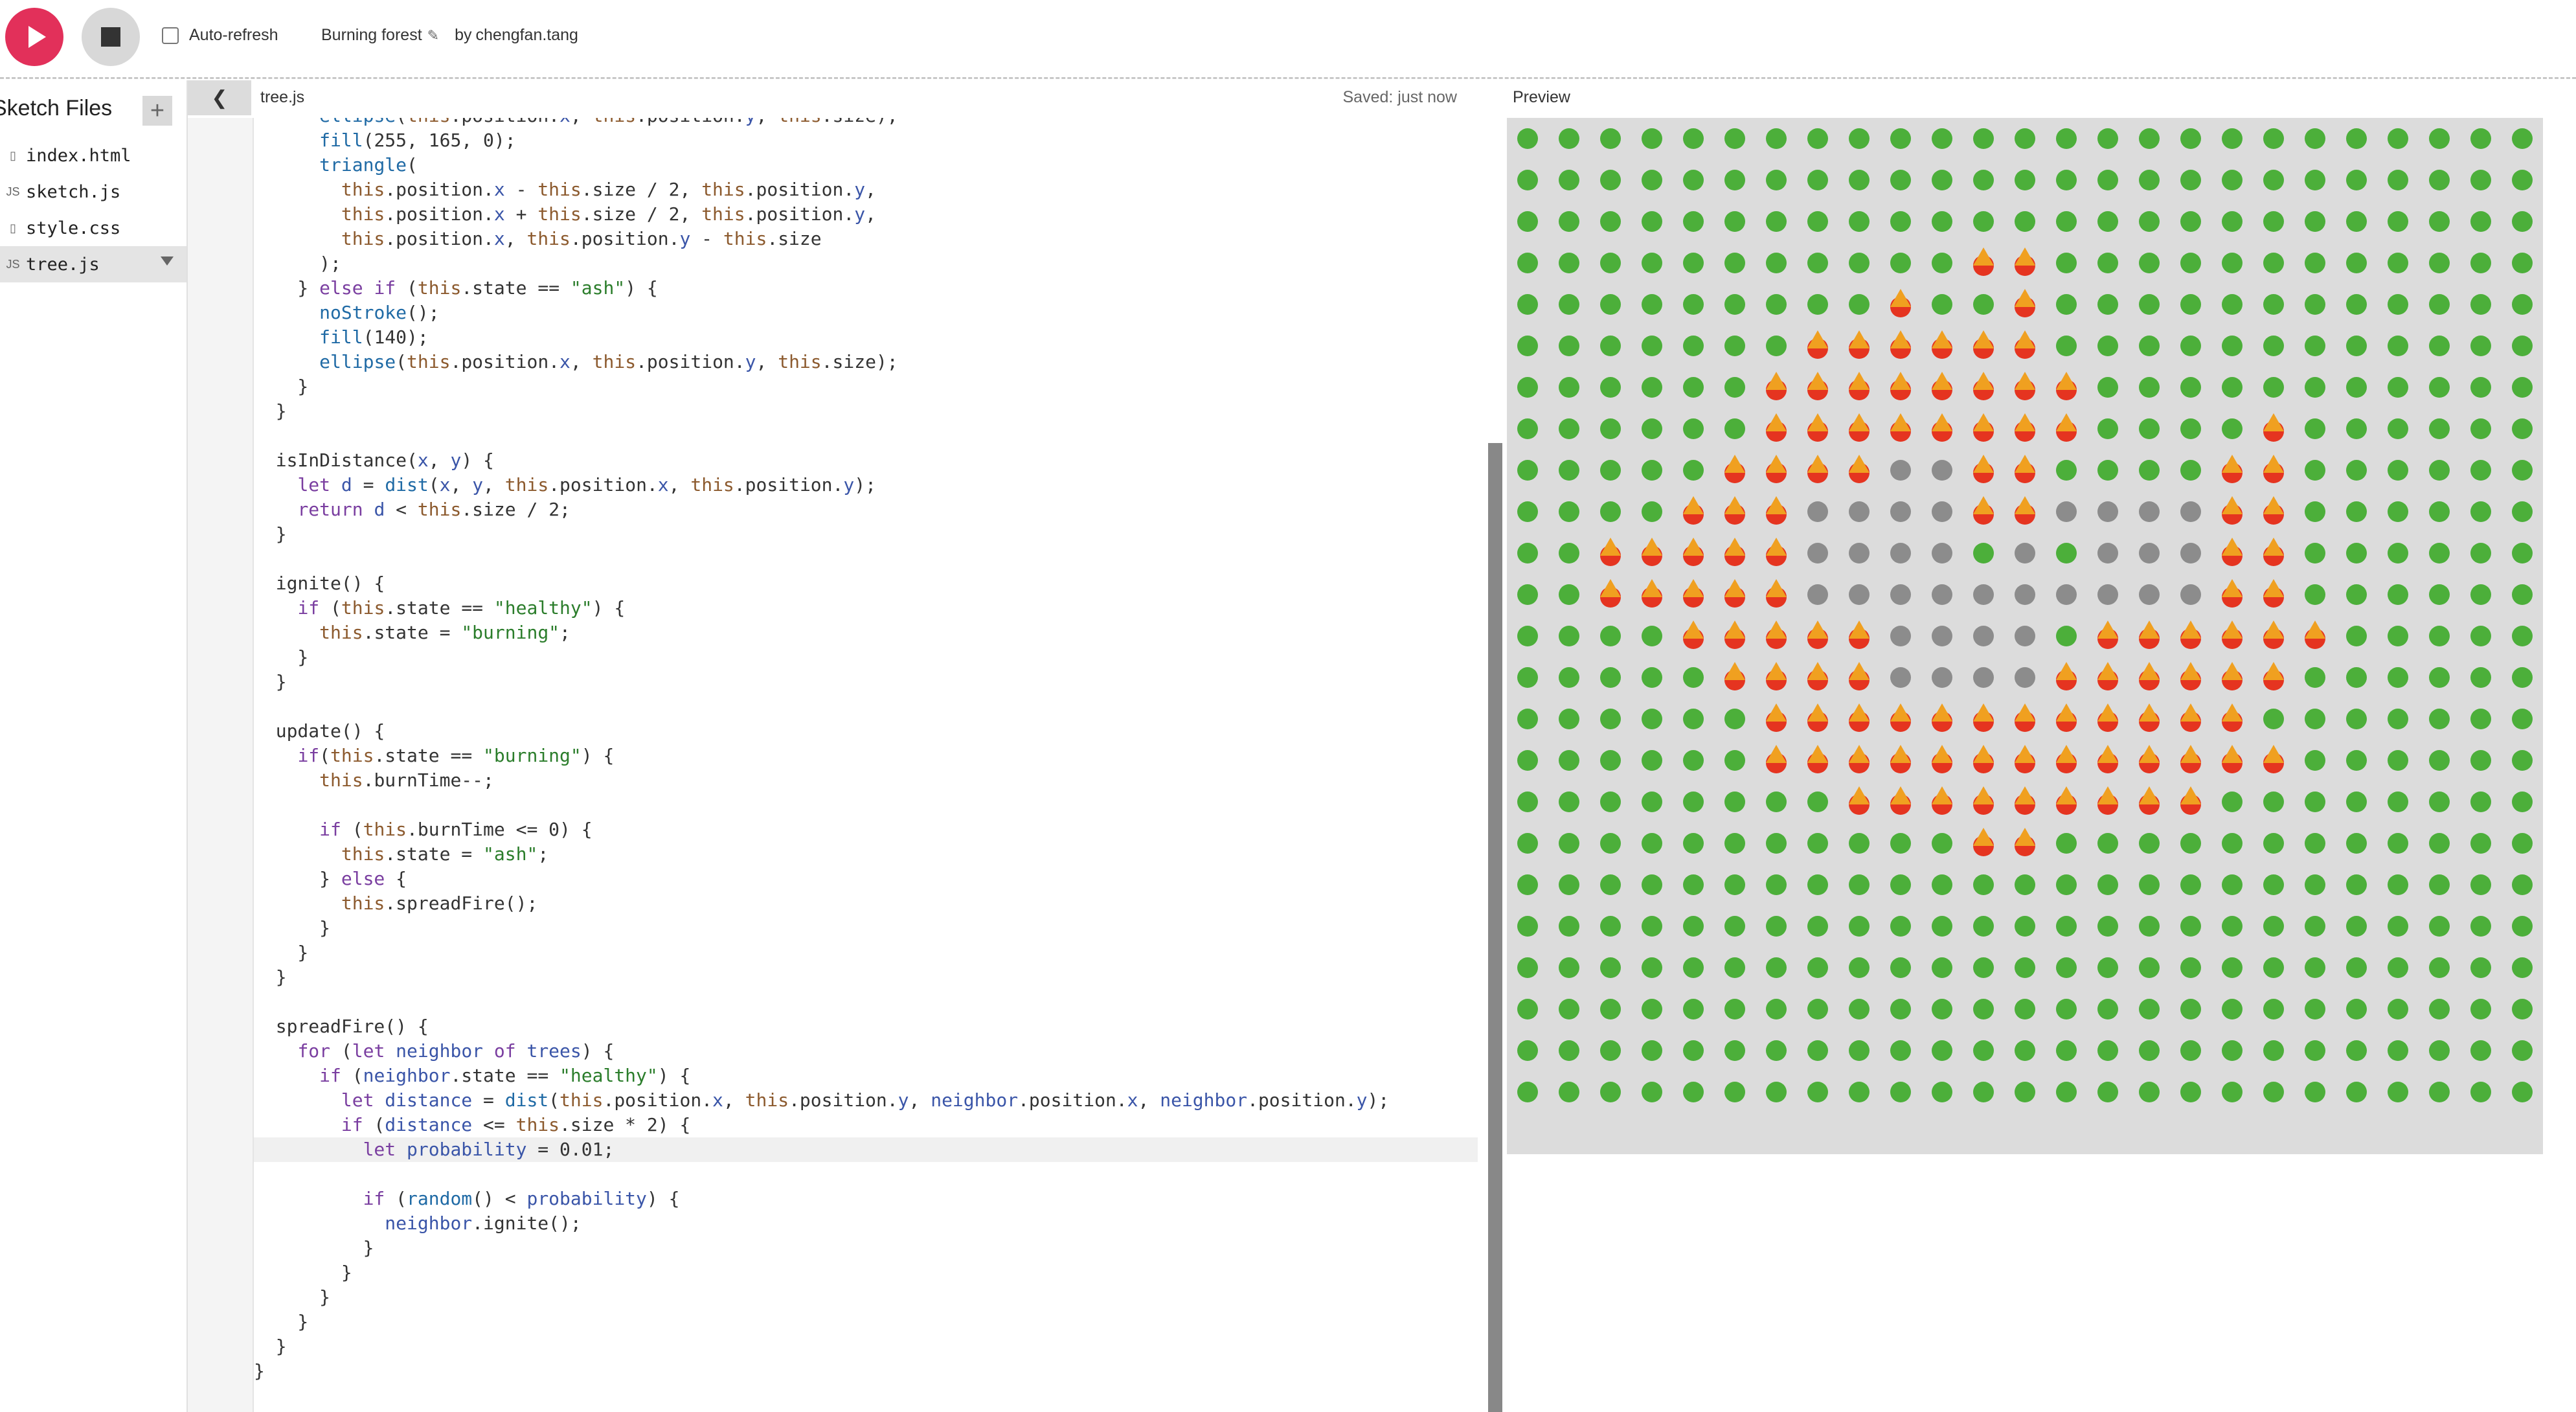 This screenshot has width=2576, height=1412. What do you see at coordinates (93, 192) in the screenshot?
I see `file-item: JS sketch.js` at bounding box center [93, 192].